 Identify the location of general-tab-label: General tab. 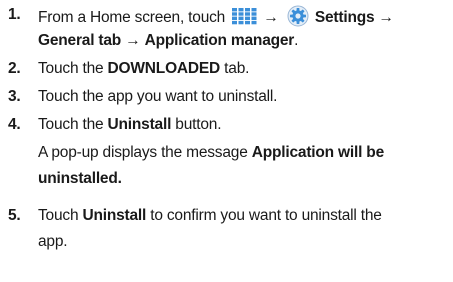
(80, 40).